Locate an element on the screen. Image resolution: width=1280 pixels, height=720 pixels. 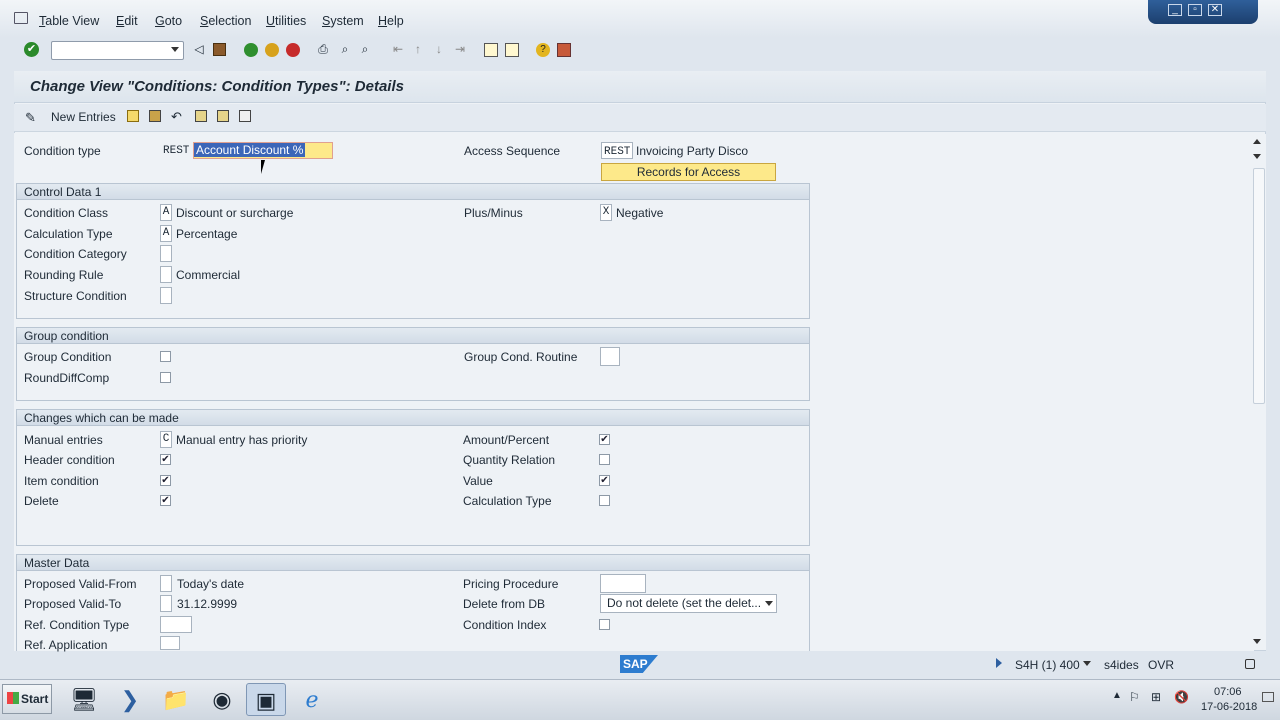
find-icon: ⌕ is located at coordinates (345, 49).